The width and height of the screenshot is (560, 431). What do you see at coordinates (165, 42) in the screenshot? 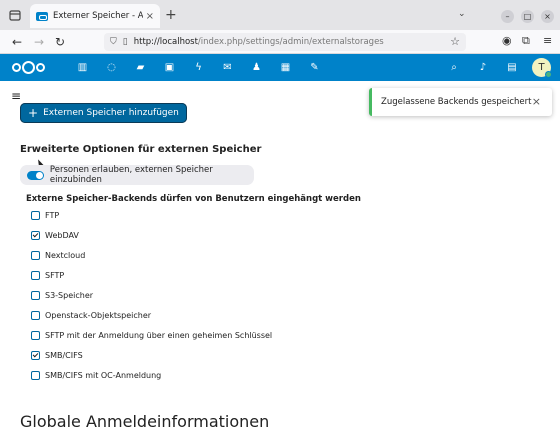
I see `url-host: http://localhost` at bounding box center [165, 42].